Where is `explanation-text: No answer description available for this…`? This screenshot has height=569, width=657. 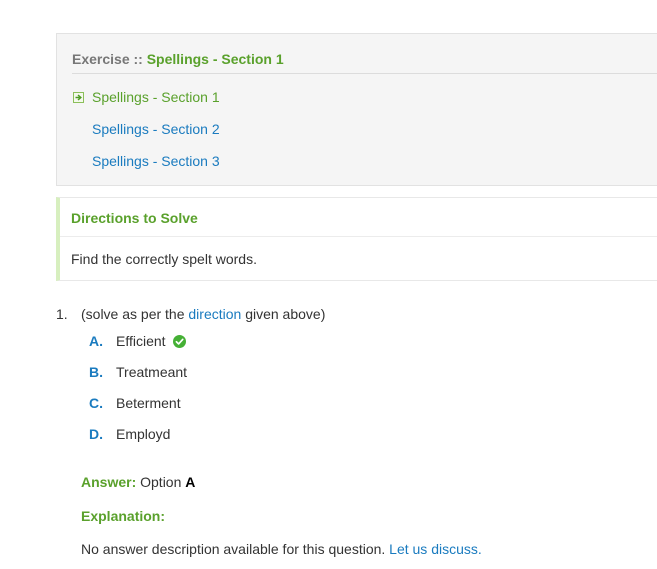 explanation-text: No answer description available for this… is located at coordinates (281, 549).